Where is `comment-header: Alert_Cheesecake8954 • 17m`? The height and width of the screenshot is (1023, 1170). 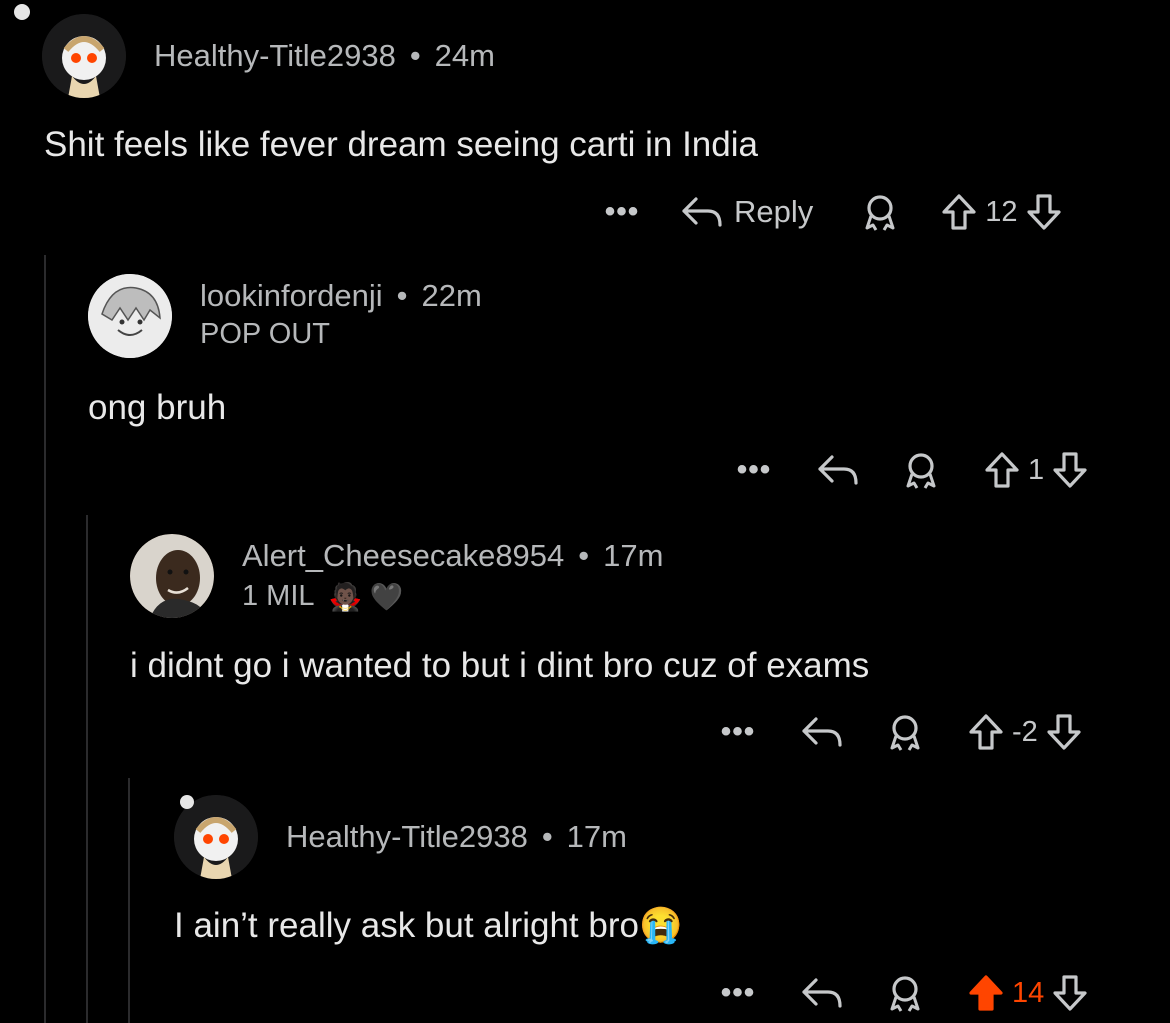
comment-header: Alert_Cheesecake8954 • 17m is located at coordinates (452, 556).